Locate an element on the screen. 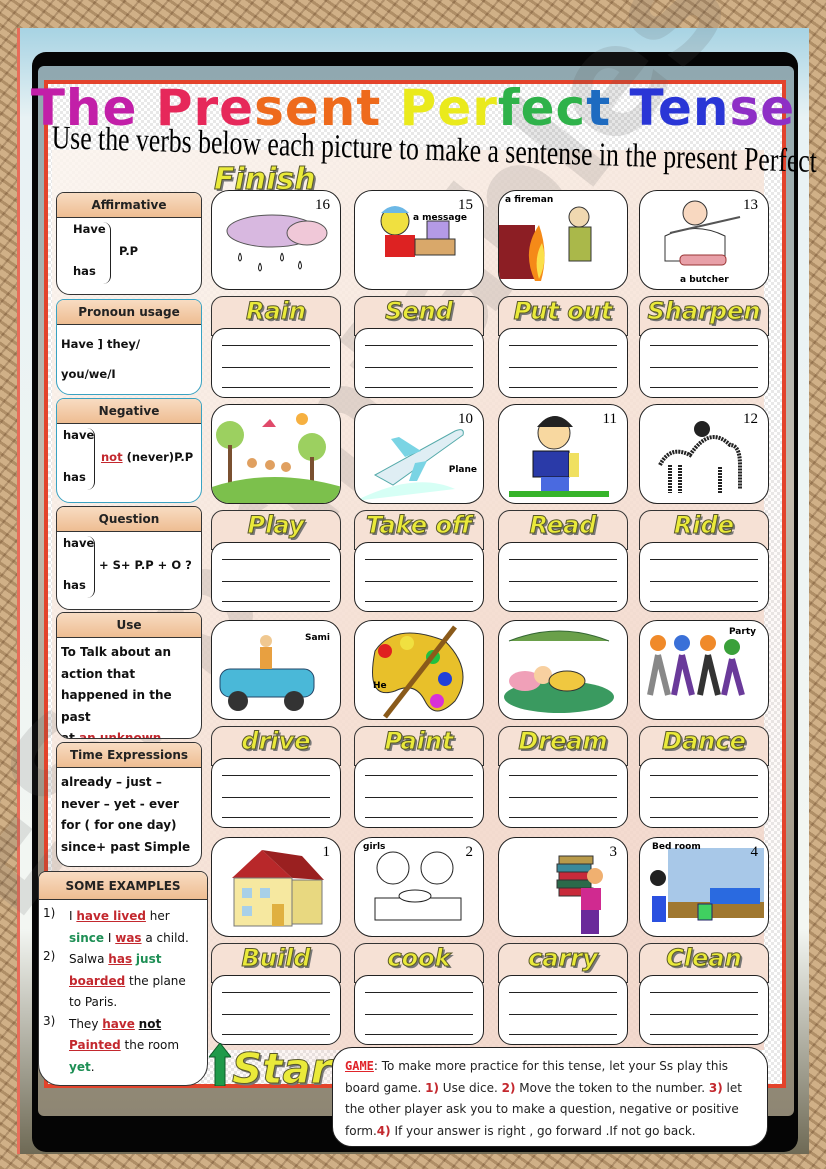 The width and height of the screenshot is (826, 1169). negative-panel: Negative have has not (never)P.P is located at coordinates (129, 450).